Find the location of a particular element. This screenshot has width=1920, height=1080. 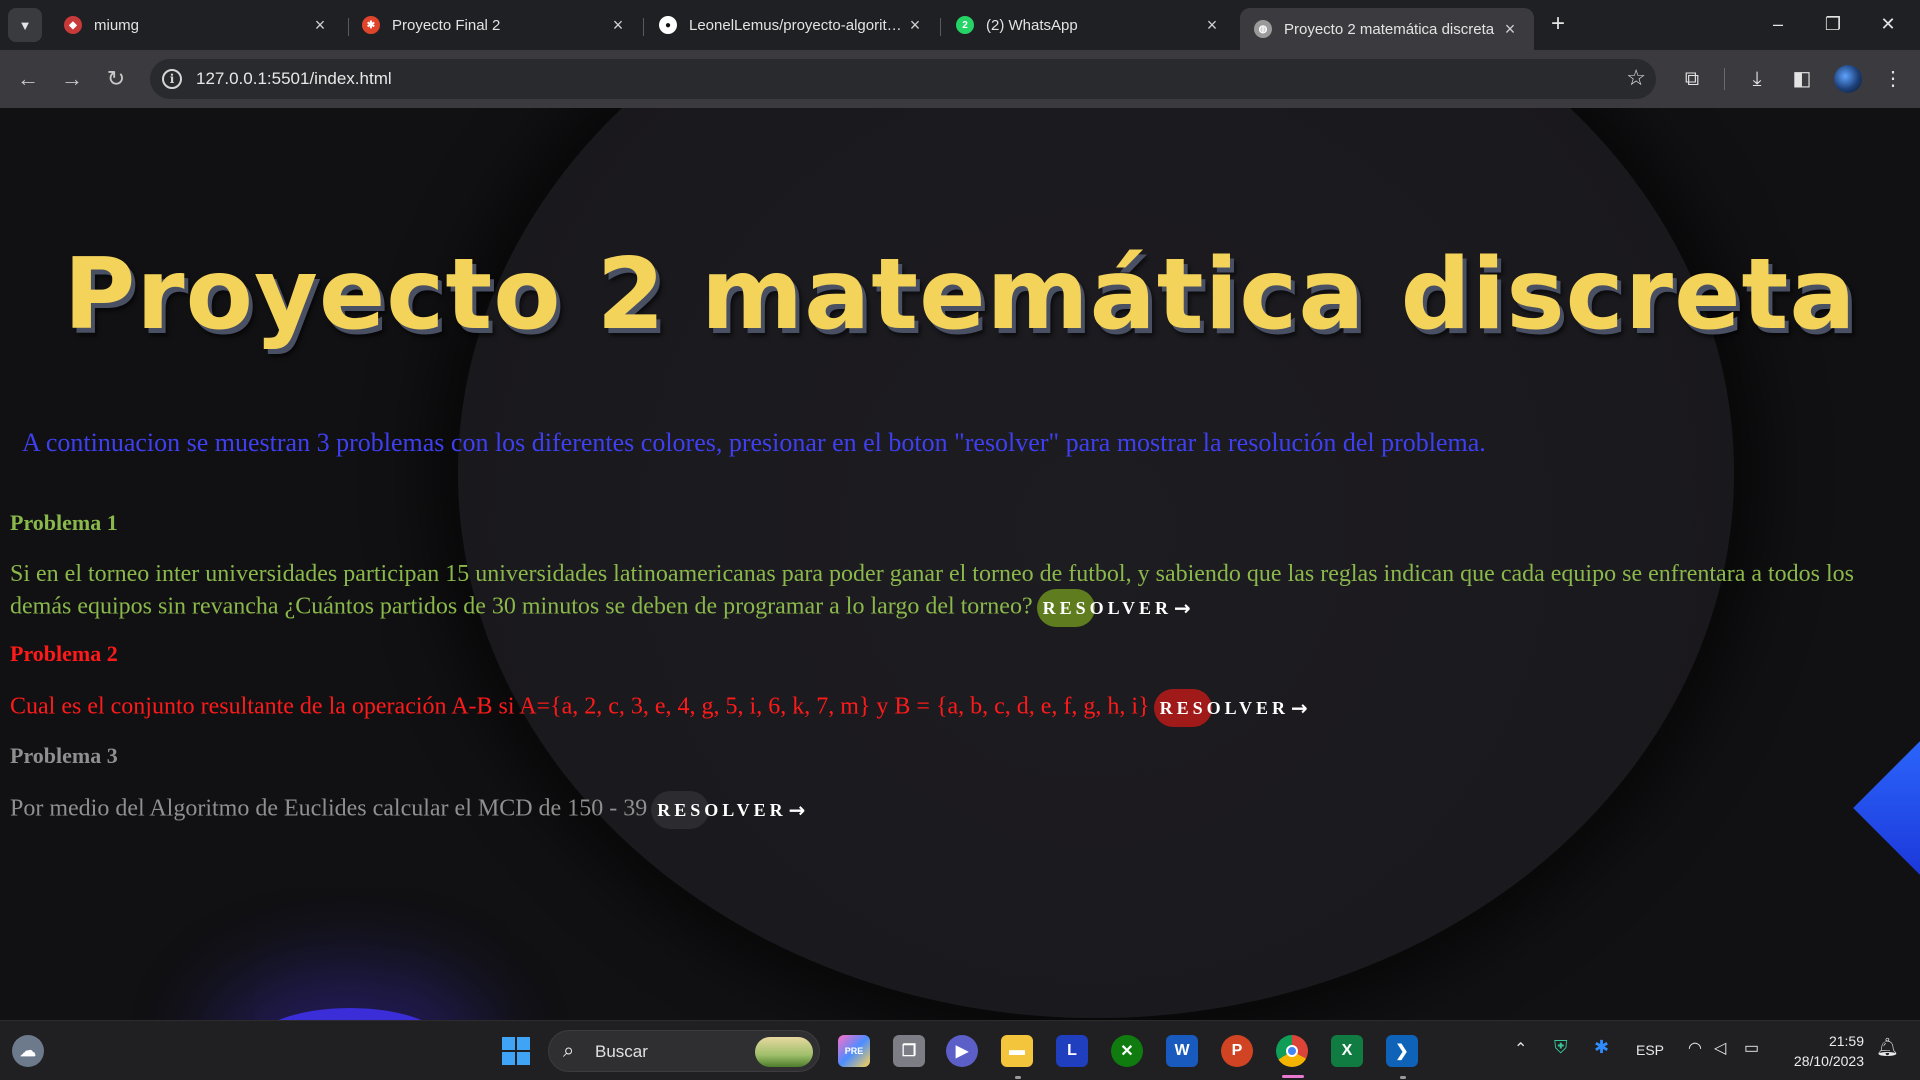

wifi-icon: ◠ is located at coordinates (1695, 1048).